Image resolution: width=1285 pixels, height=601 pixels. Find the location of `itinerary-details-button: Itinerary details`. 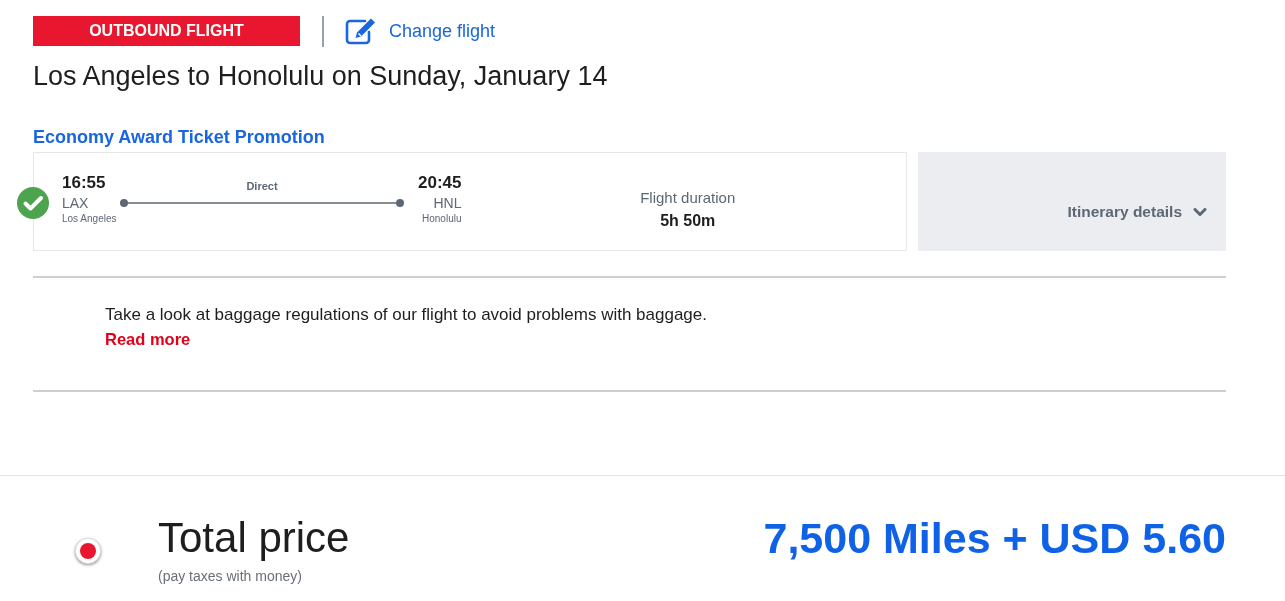

itinerary-details-button: Itinerary details is located at coordinates (1072, 201).